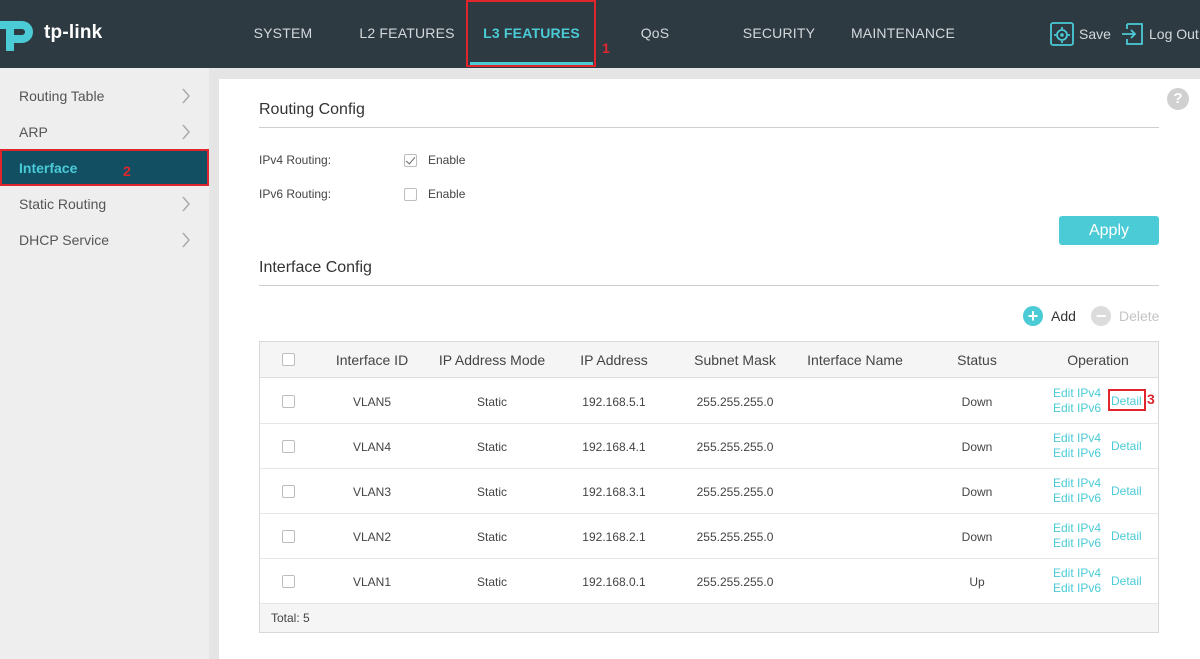 The height and width of the screenshot is (659, 1200). I want to click on ipv6-routing-checkbox, so click(410, 194).